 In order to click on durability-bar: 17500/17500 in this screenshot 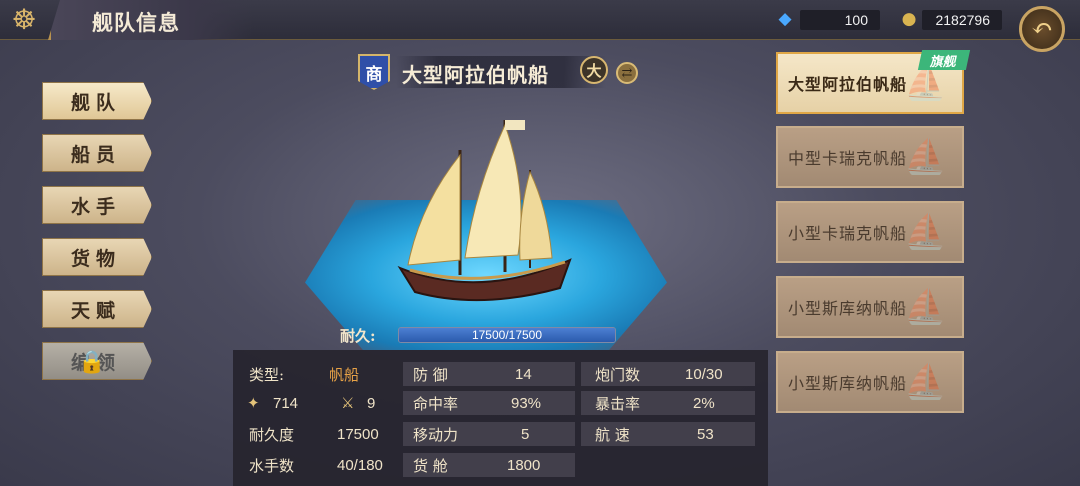, I will do `click(507, 335)`.